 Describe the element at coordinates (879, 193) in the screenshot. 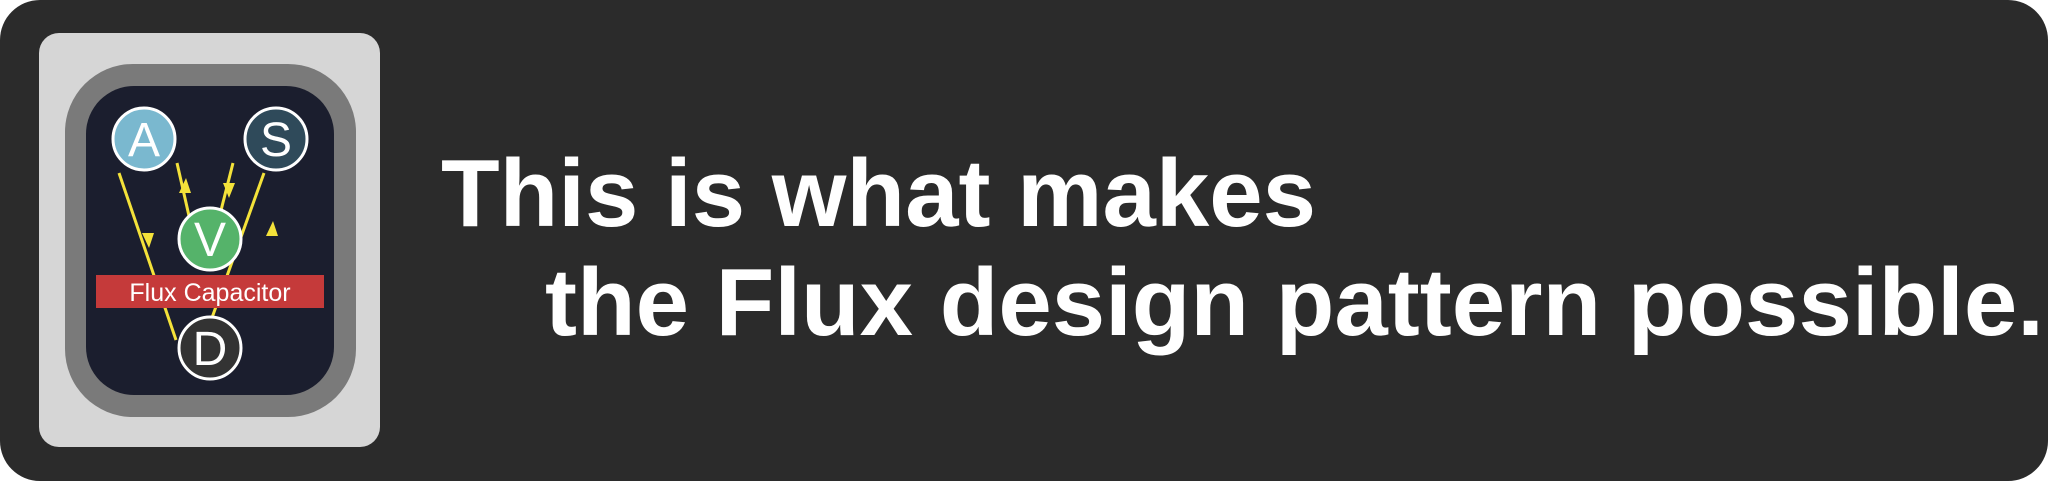

I see `headline-line-1: This is what makes` at that location.